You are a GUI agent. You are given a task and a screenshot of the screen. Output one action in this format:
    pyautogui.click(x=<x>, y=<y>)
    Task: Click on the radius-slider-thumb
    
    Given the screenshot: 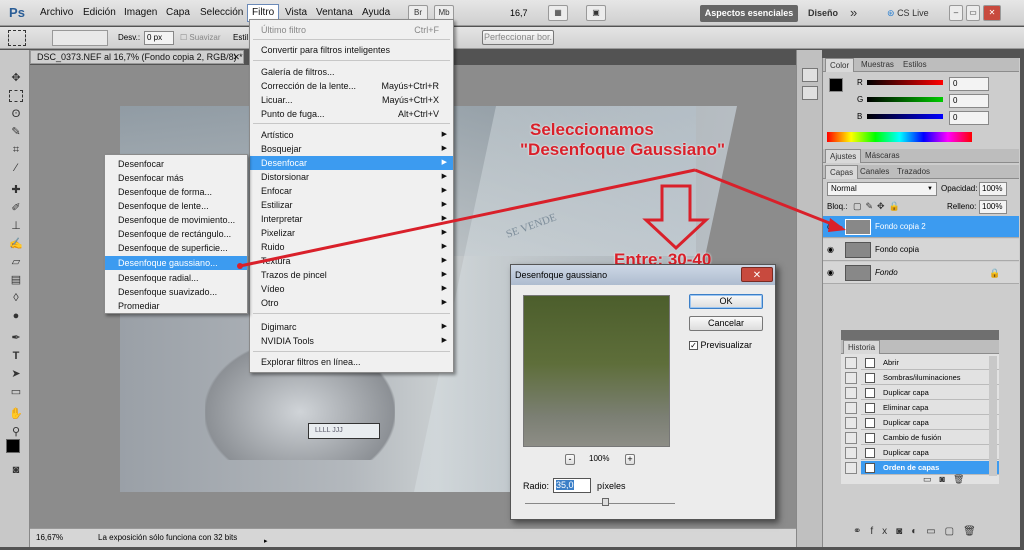 What is the action you would take?
    pyautogui.click(x=605, y=502)
    